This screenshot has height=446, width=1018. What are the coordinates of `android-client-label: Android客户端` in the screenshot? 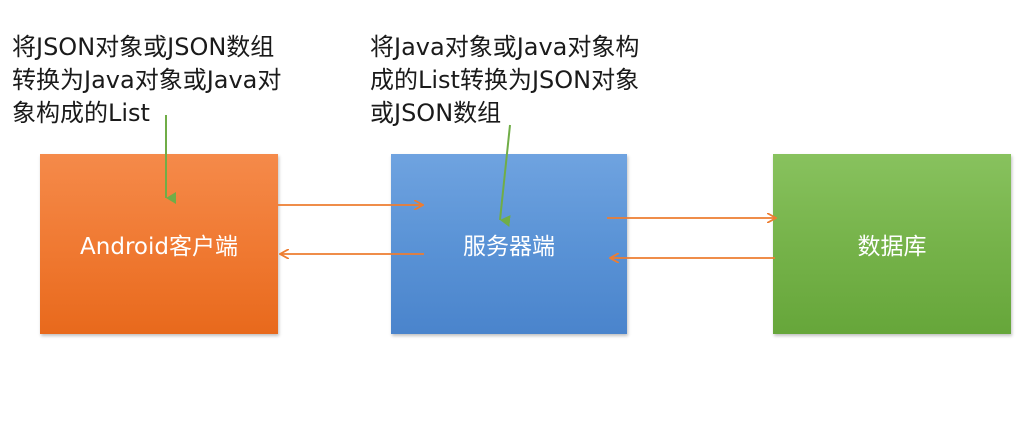 It's located at (159, 247).